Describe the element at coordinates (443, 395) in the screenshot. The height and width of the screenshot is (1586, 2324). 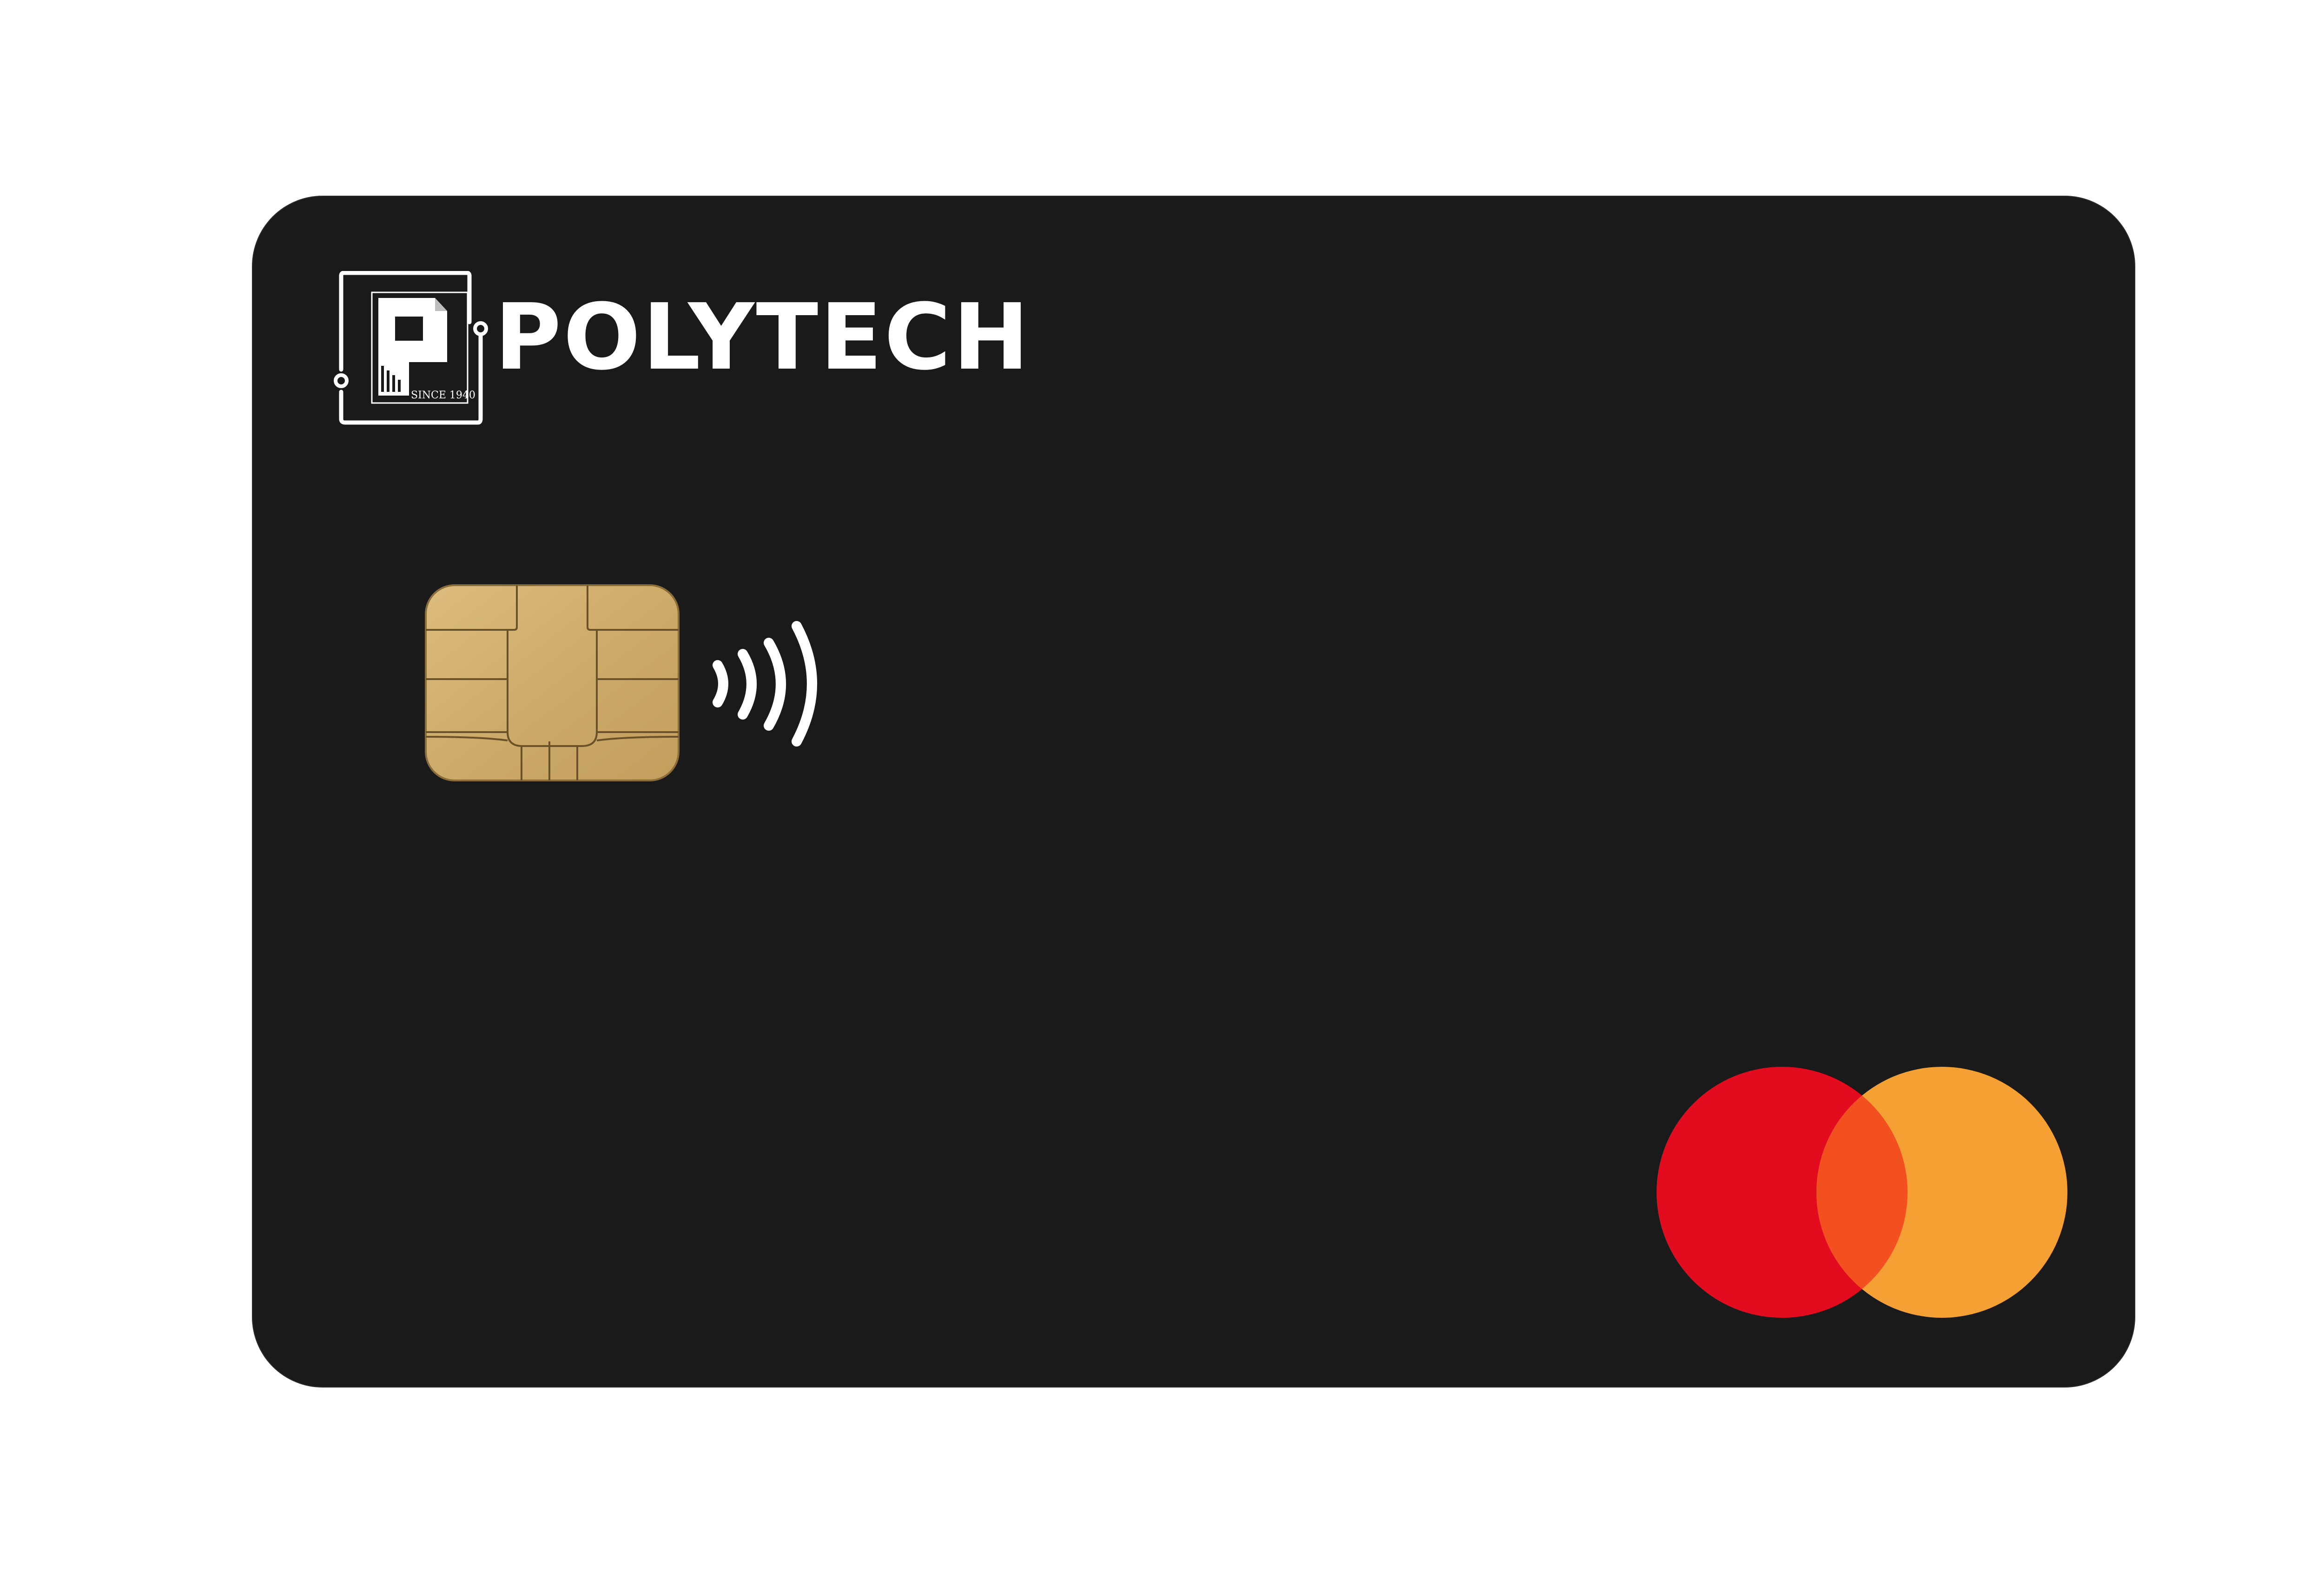
I see `logo-tagline: SINCE 1940` at that location.